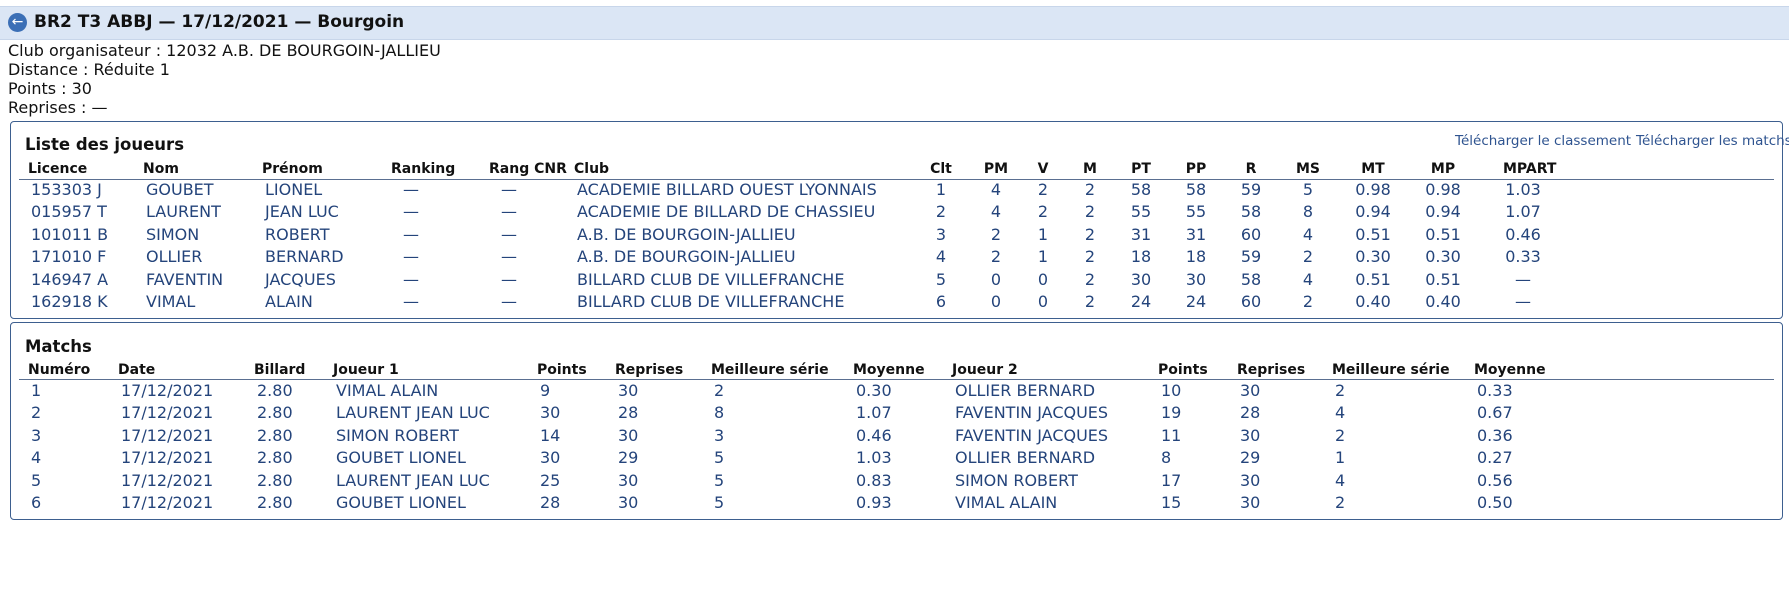  Describe the element at coordinates (70, 279) in the screenshot. I see `cell-licence: 146947 A` at that location.